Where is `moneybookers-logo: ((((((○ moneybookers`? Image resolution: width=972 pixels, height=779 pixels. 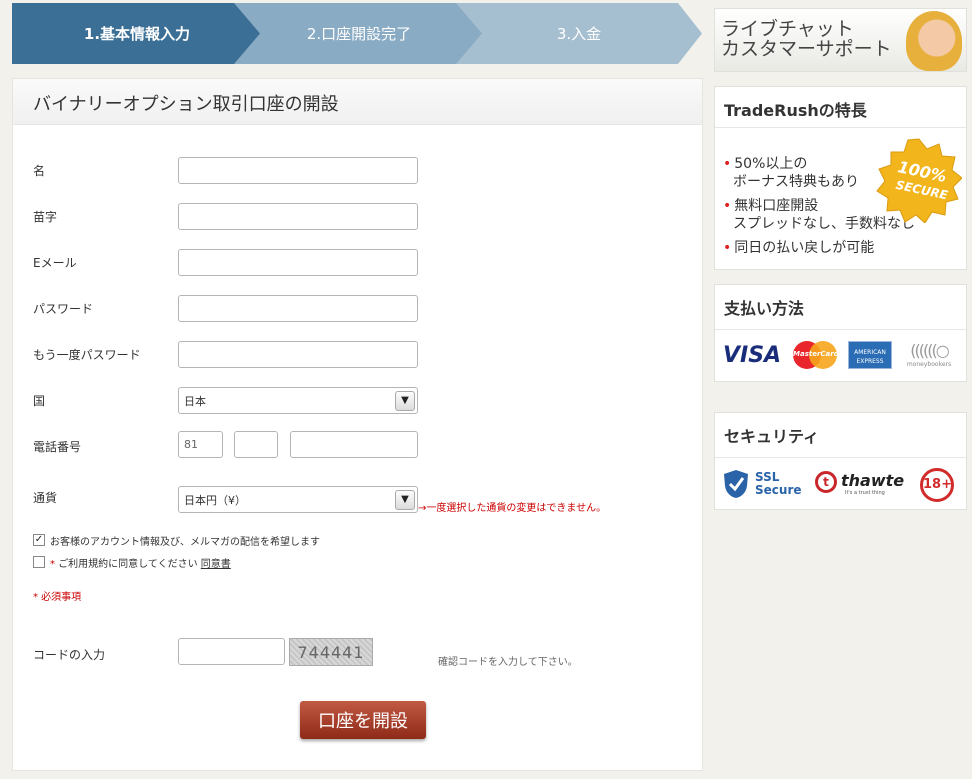 moneybookers-logo: ((((((○ moneybookers is located at coordinates (929, 356).